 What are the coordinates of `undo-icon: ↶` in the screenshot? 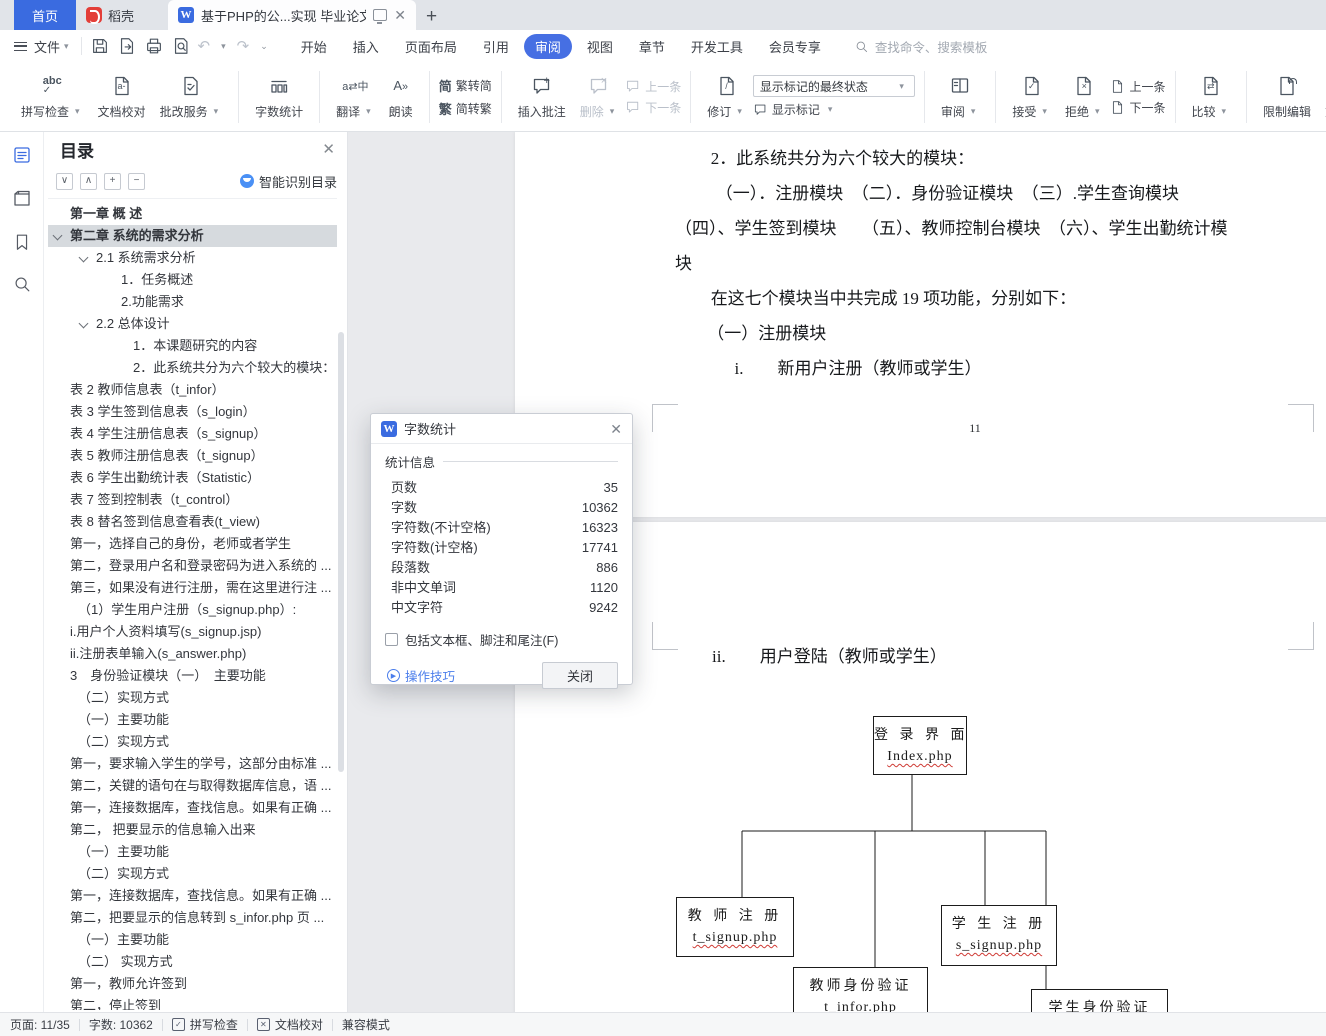 It's located at (204, 46).